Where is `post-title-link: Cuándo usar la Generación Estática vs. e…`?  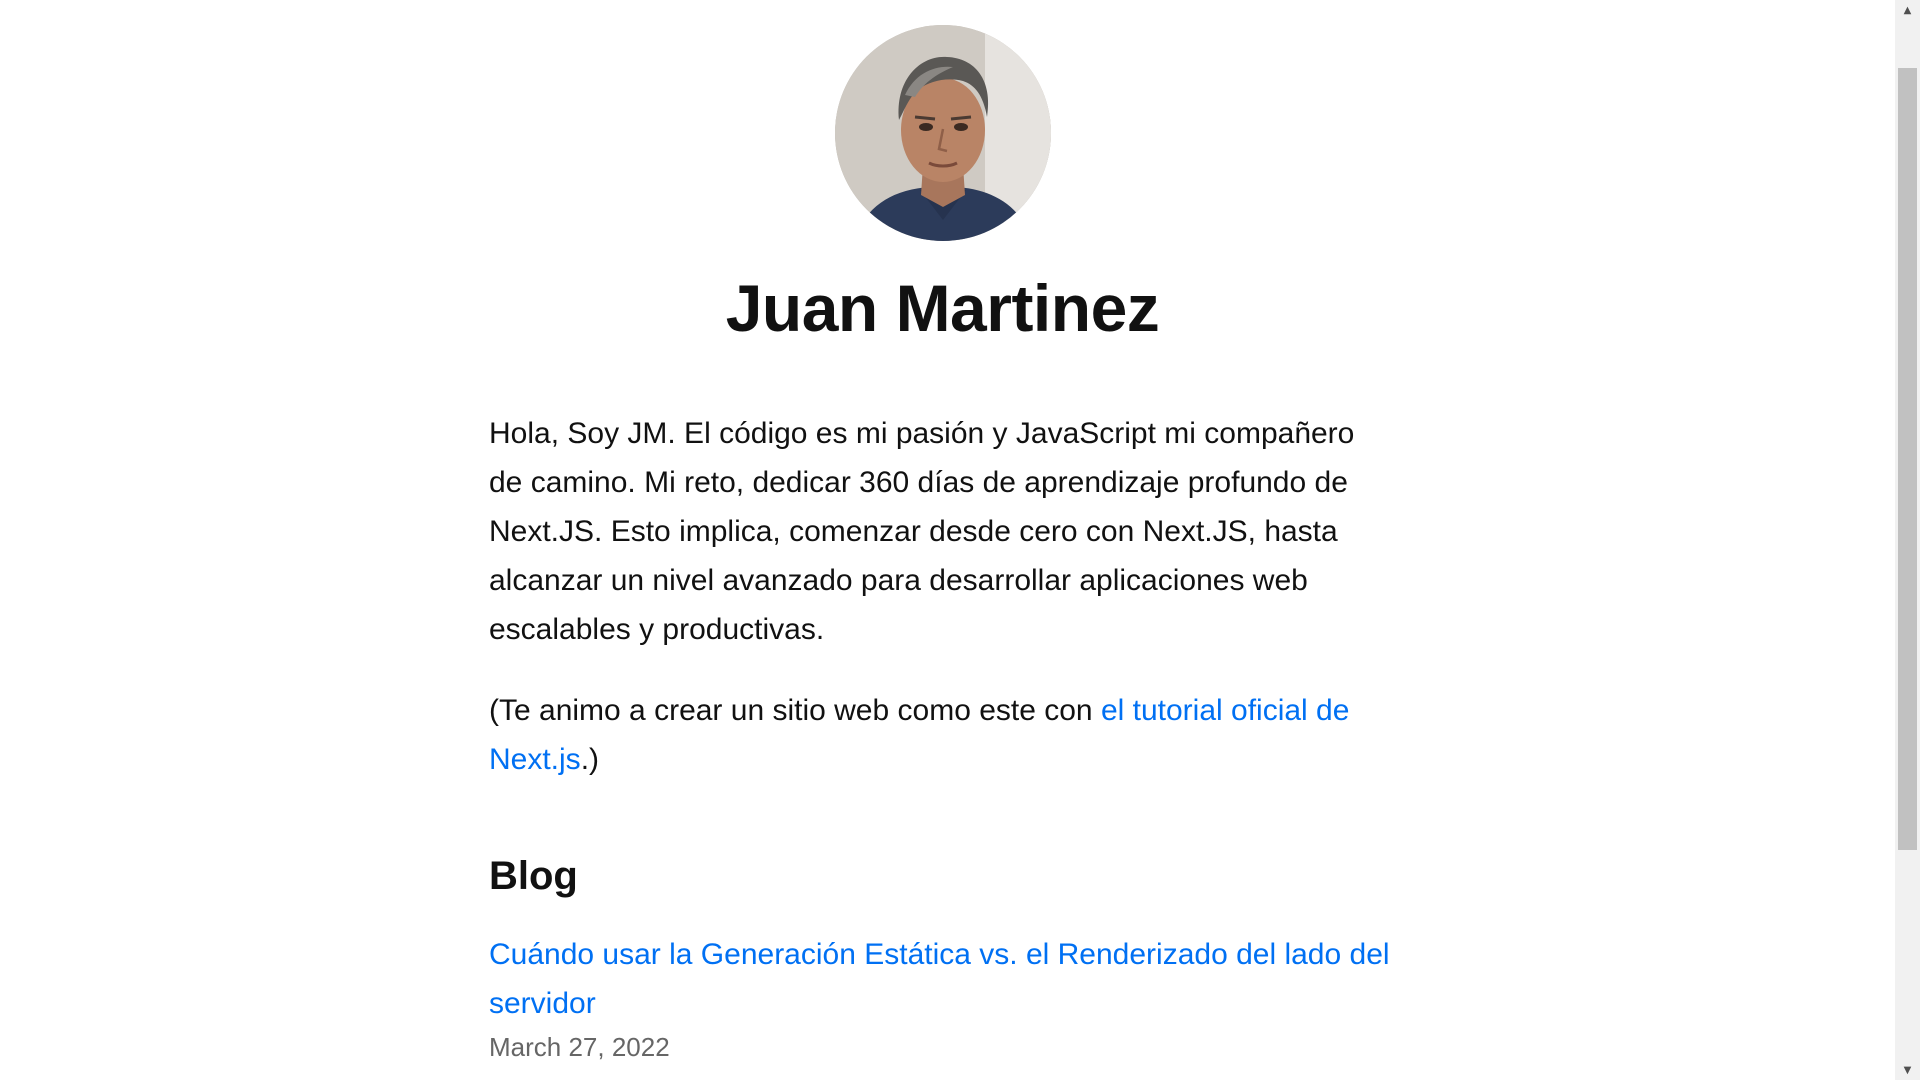
post-title-link: Cuándo usar la Generación Estática vs. e… is located at coordinates (942, 979).